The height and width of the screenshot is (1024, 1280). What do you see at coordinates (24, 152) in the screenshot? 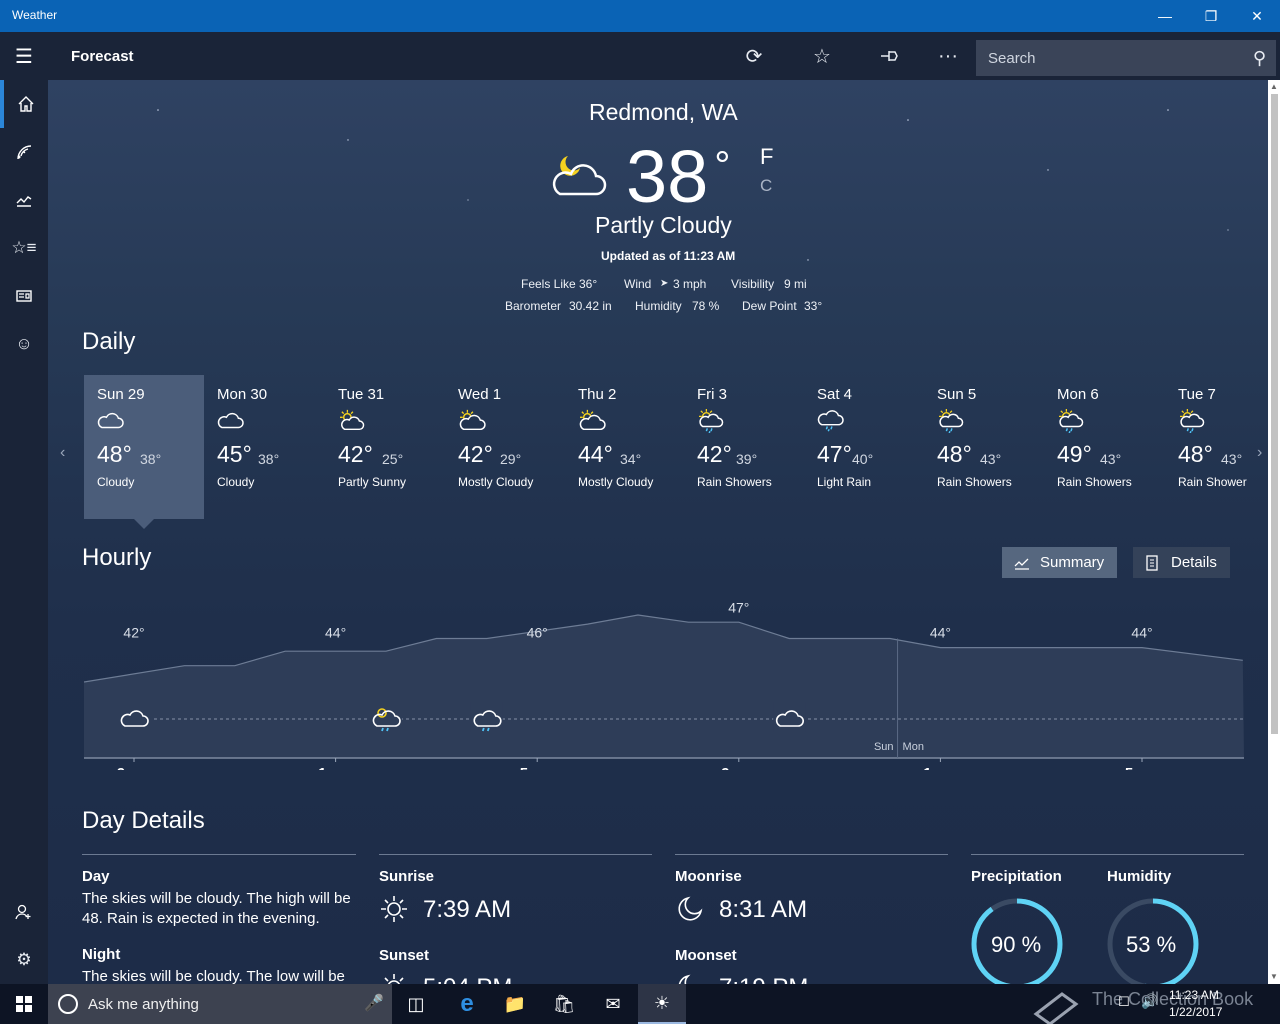
I see `nav-maps` at bounding box center [24, 152].